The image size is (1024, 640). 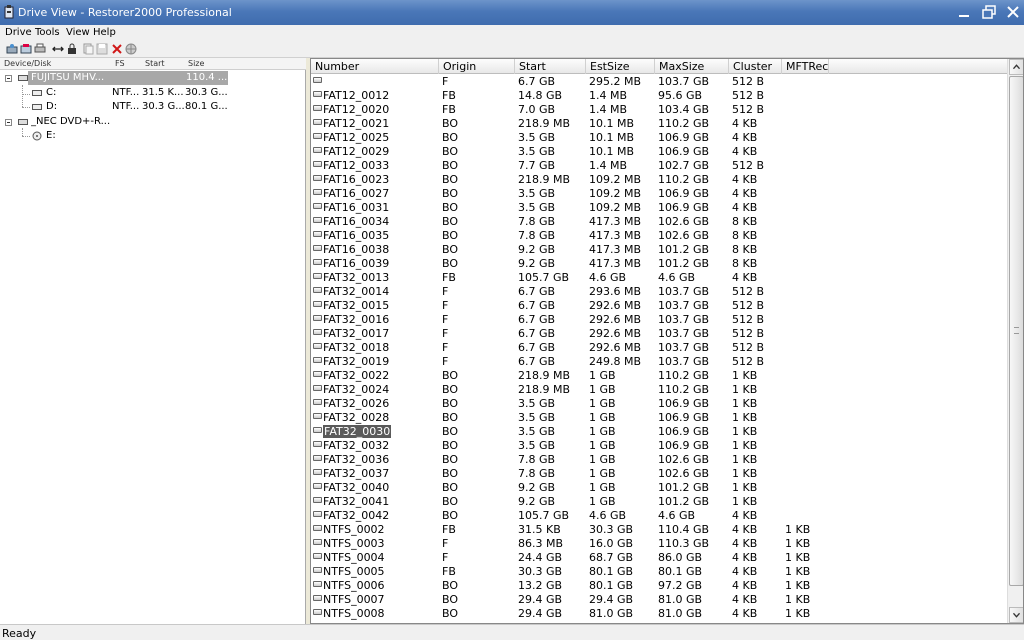 I want to click on table-row: NTFS_0008 BO 29.4 GB 81.0 GB 81.0 GB 4 KB 1 KB, so click(x=659, y=613).